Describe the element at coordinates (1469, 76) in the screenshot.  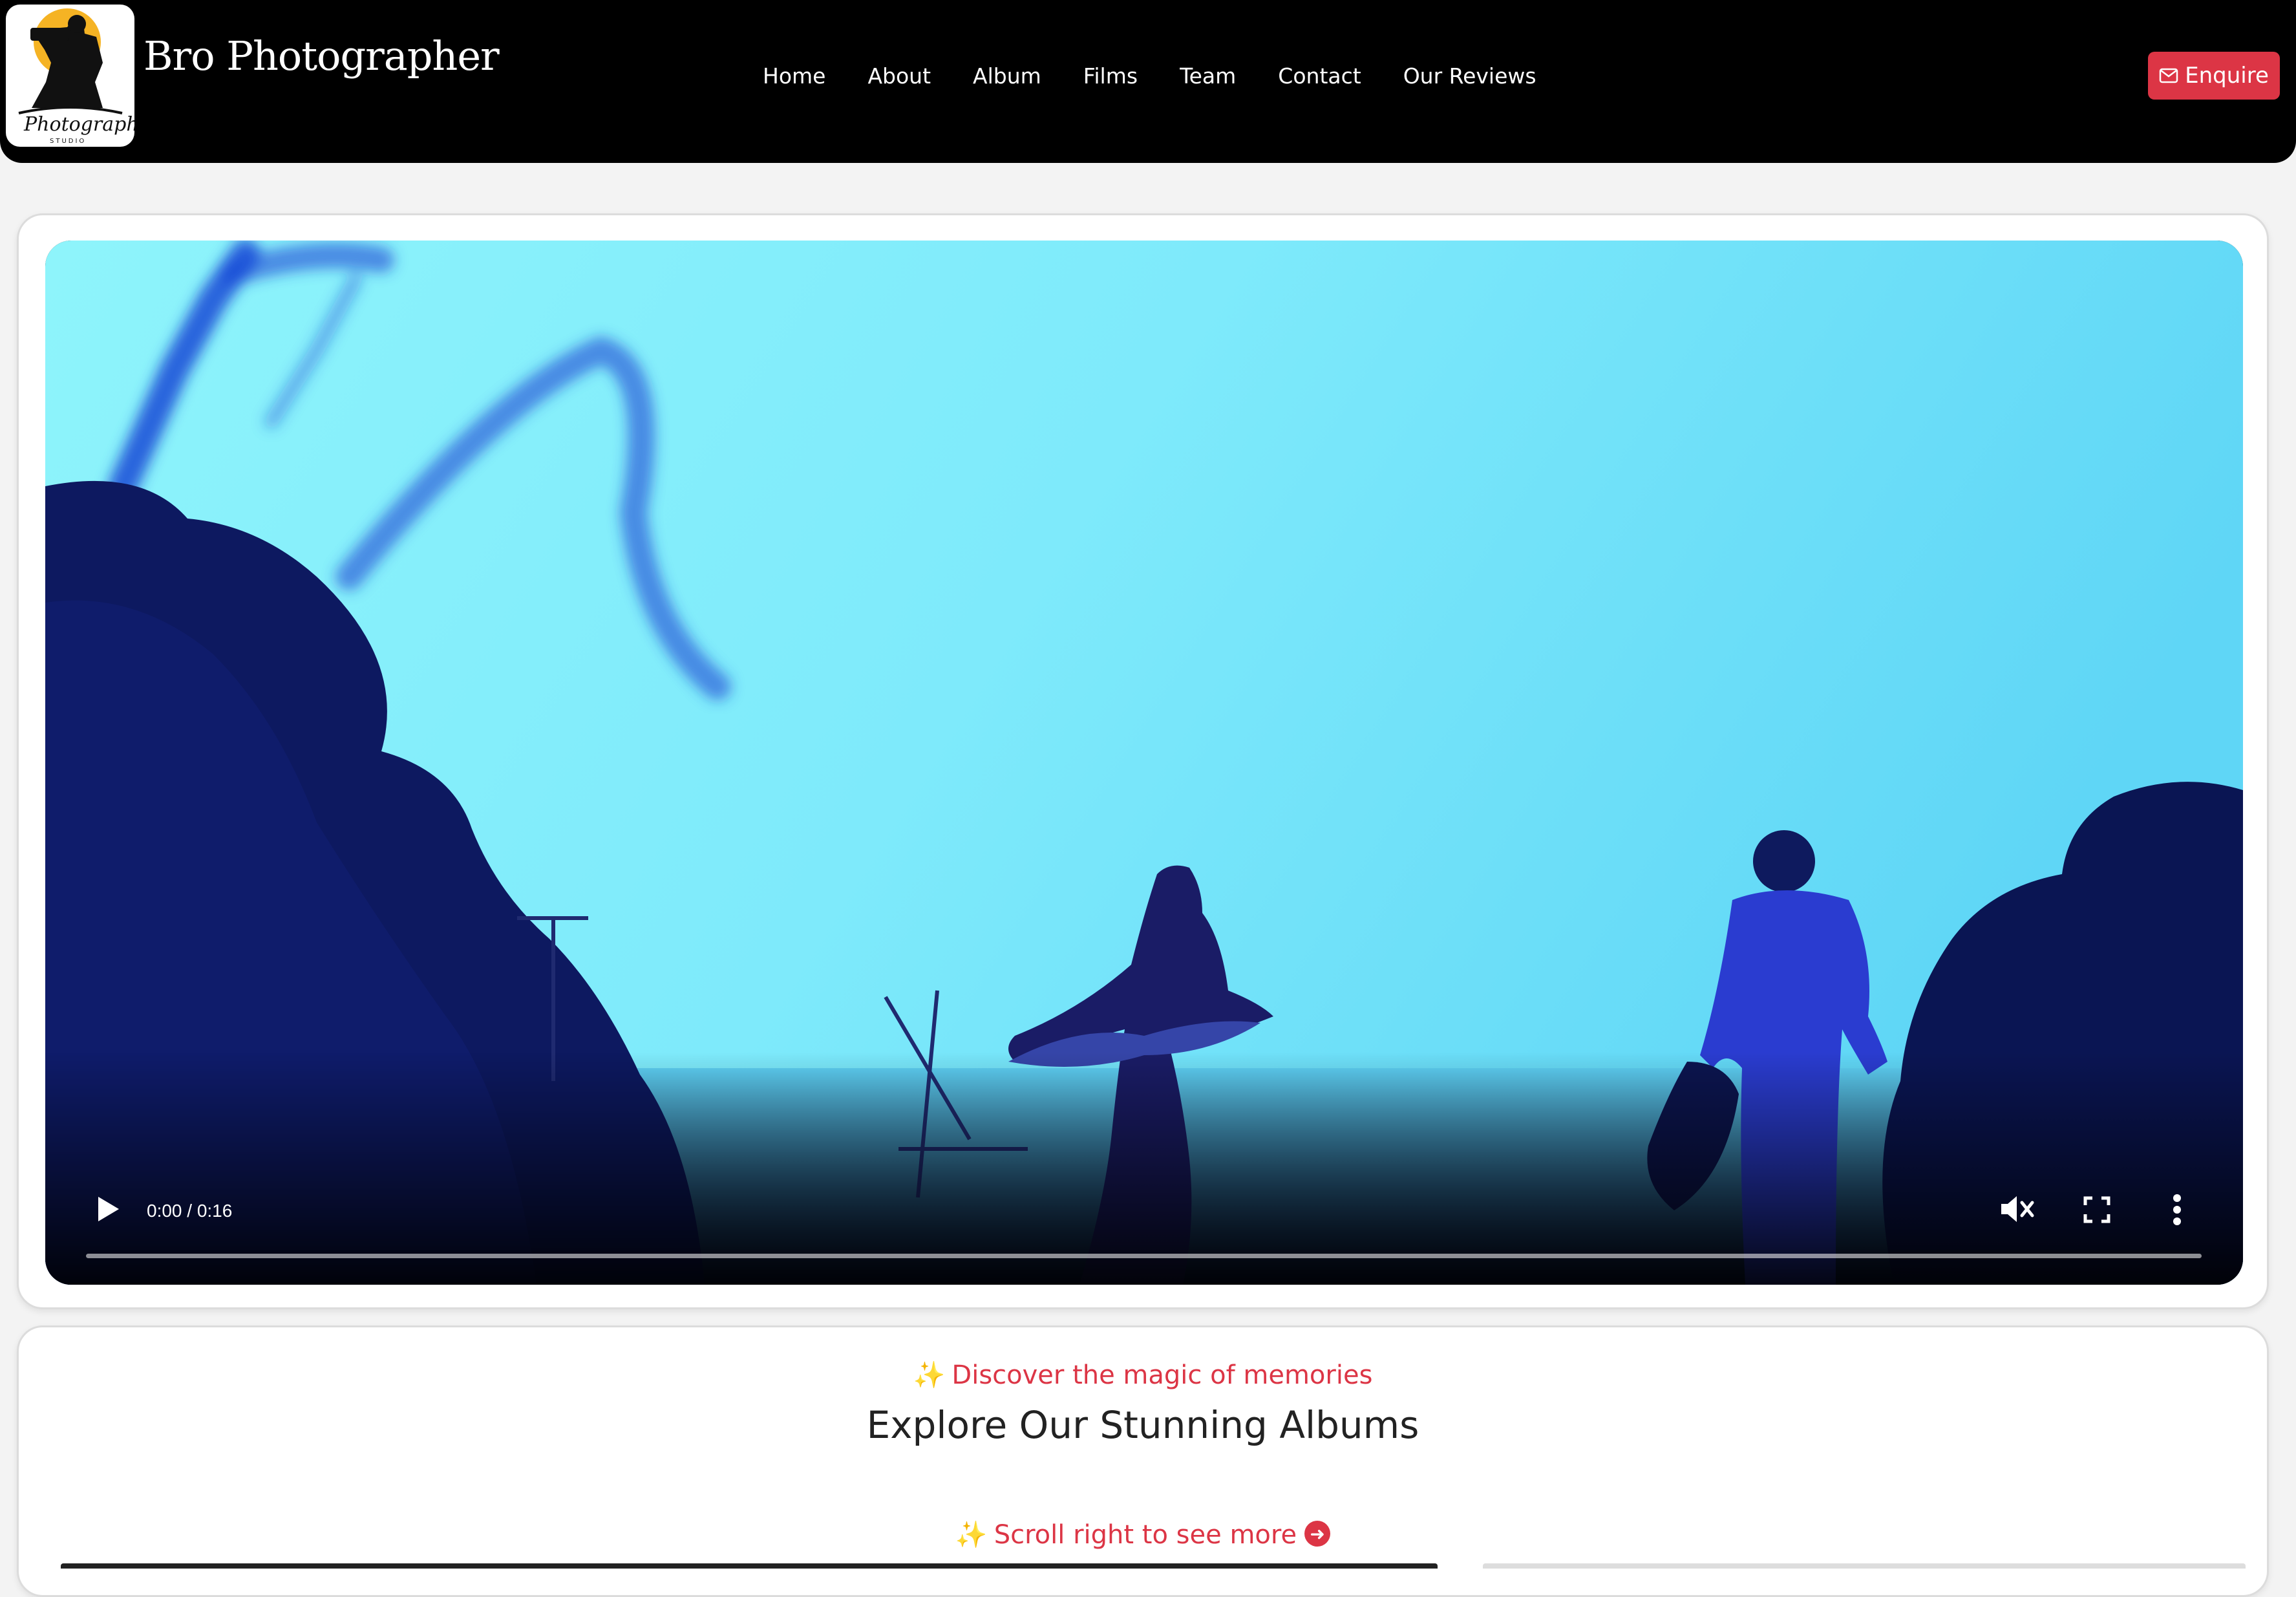
I see `nav-our-reviews: Our Reviews` at that location.